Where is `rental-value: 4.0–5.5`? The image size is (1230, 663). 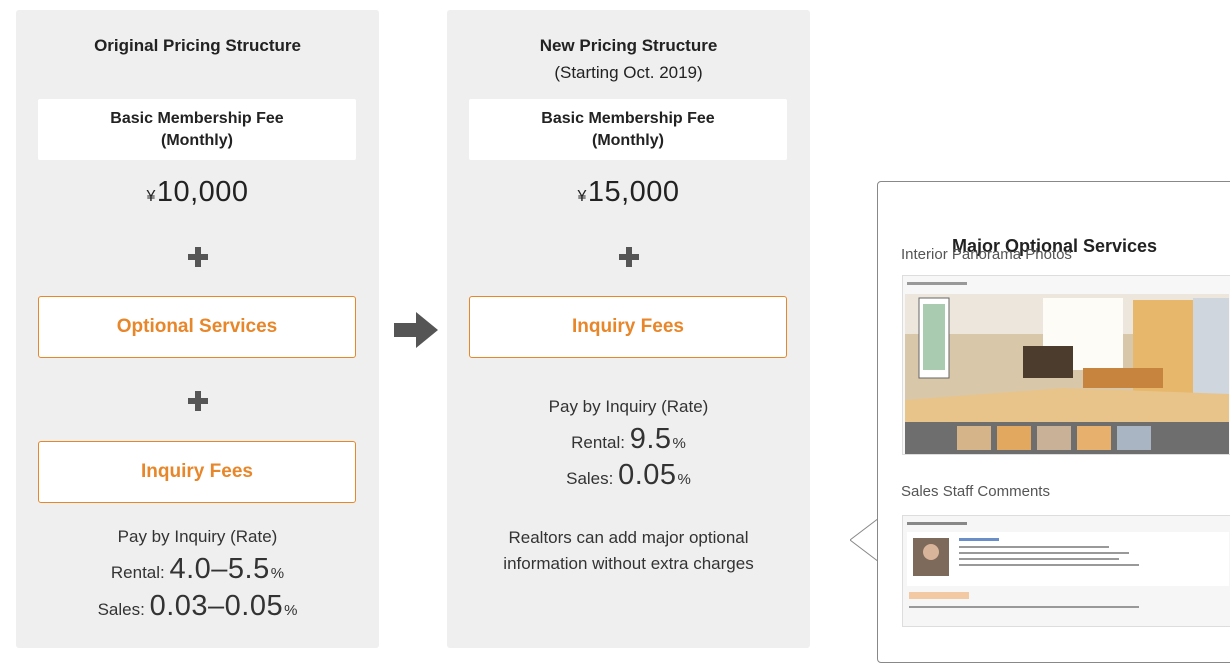
rental-value: 4.0–5.5 is located at coordinates (219, 569).